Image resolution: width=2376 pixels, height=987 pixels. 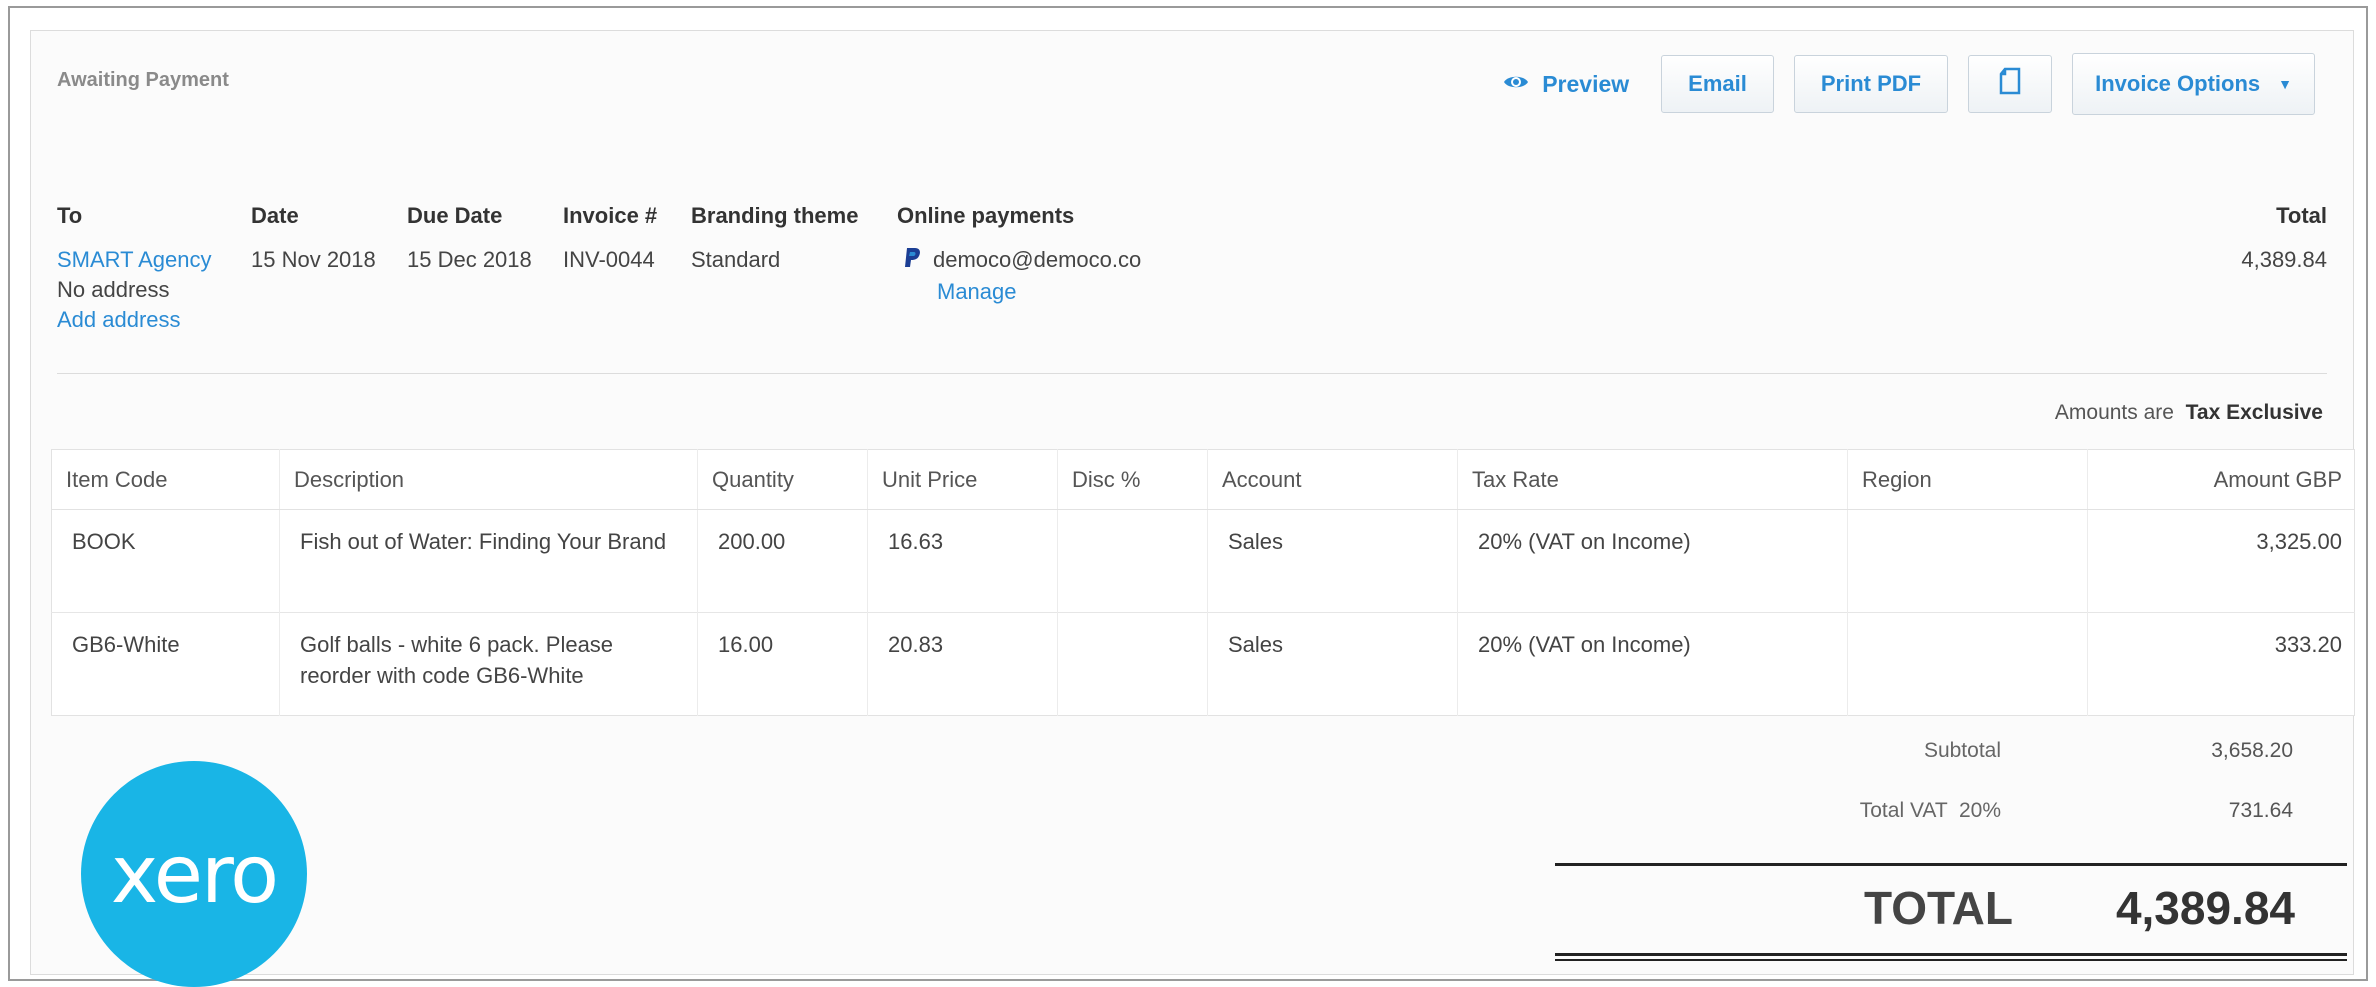 What do you see at coordinates (1037, 259) in the screenshot?
I see `paypal-email: democo@democo.co` at bounding box center [1037, 259].